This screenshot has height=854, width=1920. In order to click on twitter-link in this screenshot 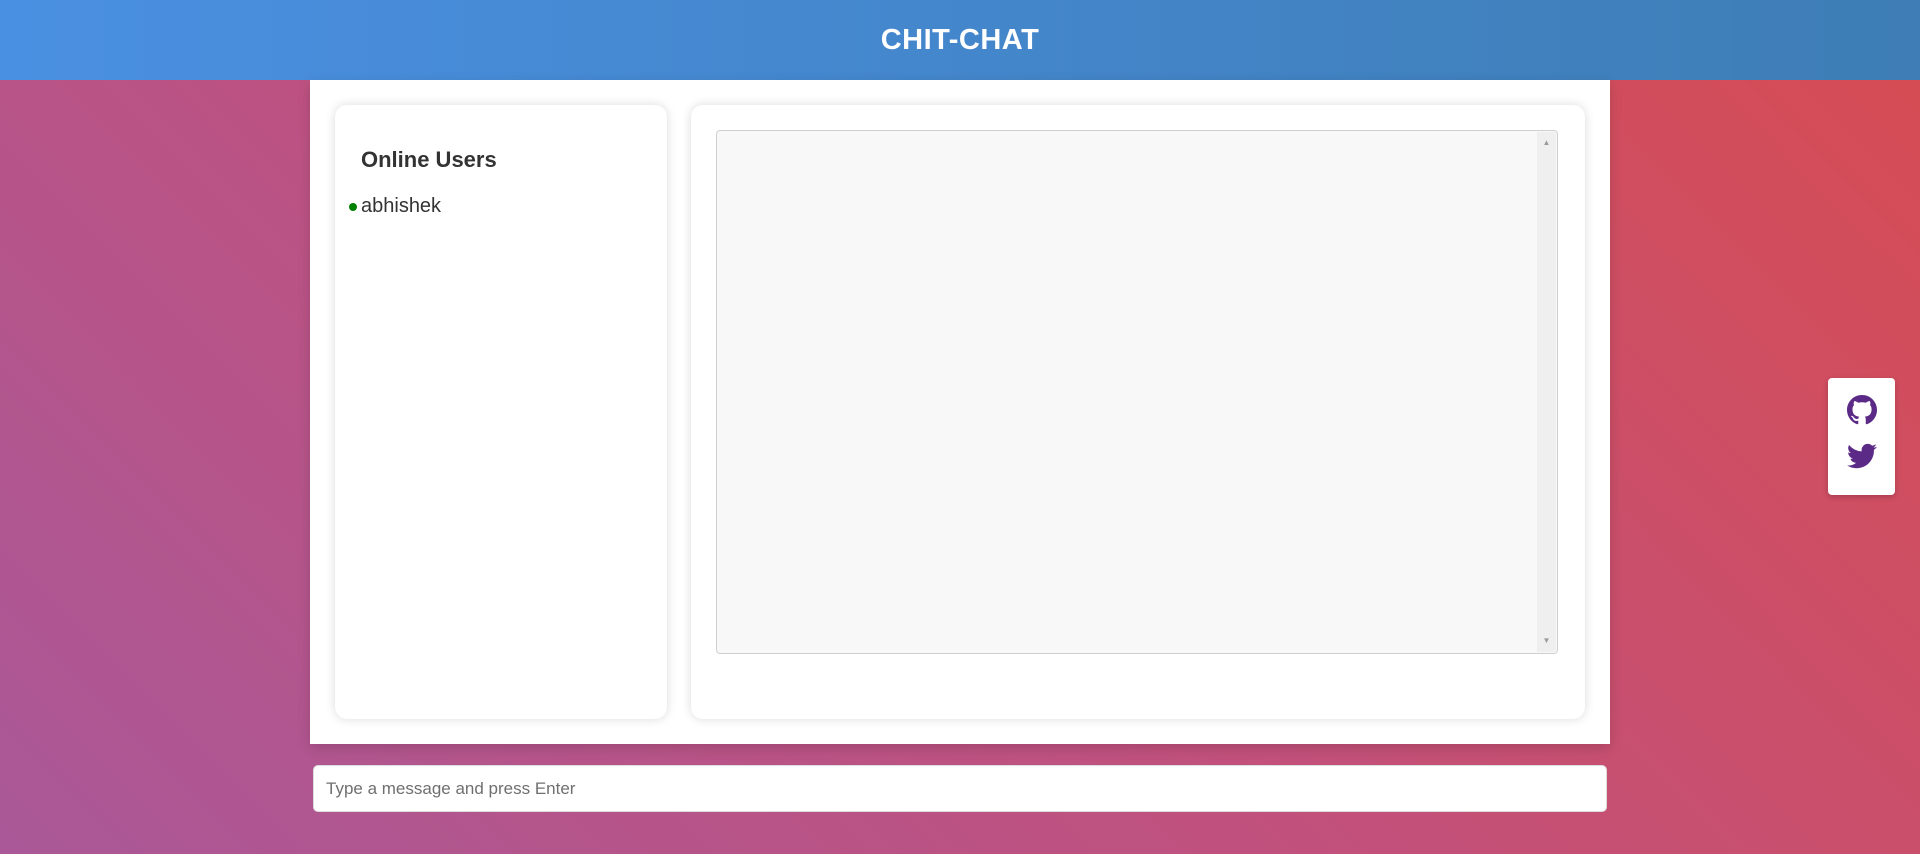, I will do `click(1862, 456)`.